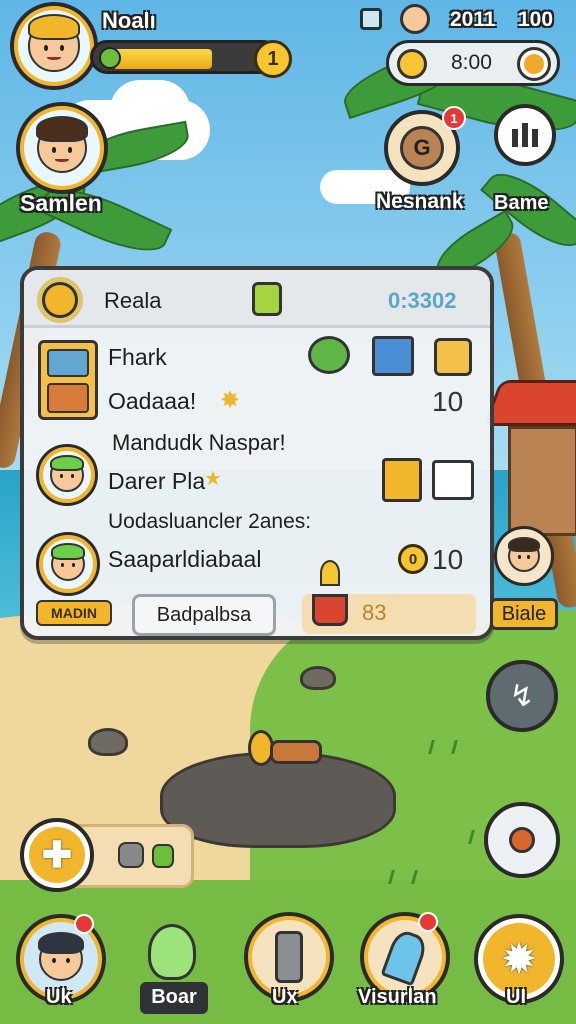  I want to click on news-label: Nesnank, so click(420, 201).